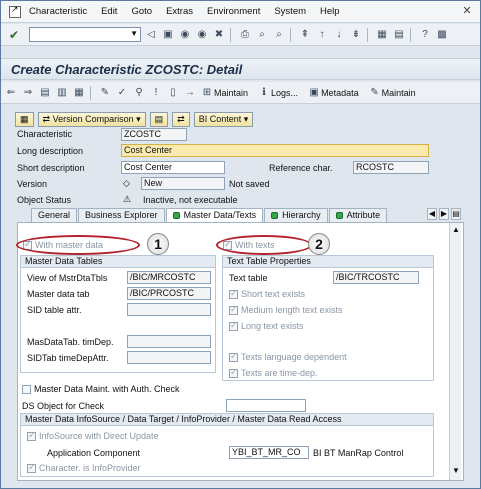 The width and height of the screenshot is (481, 489). Describe the element at coordinates (94, 453) in the screenshot. I see `application-component-label: Application Component` at that location.